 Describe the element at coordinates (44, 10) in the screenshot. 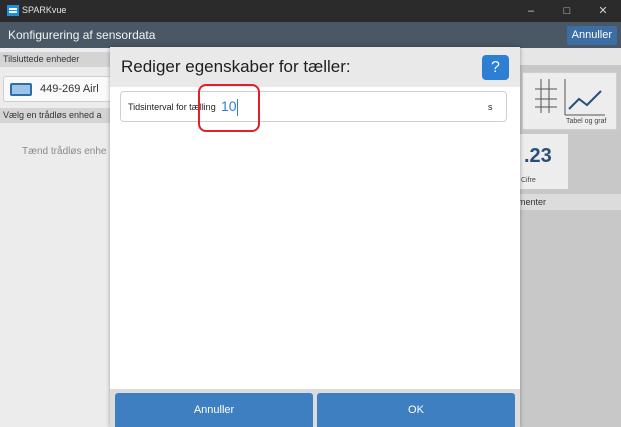

I see `window-title: SPARKvue` at that location.